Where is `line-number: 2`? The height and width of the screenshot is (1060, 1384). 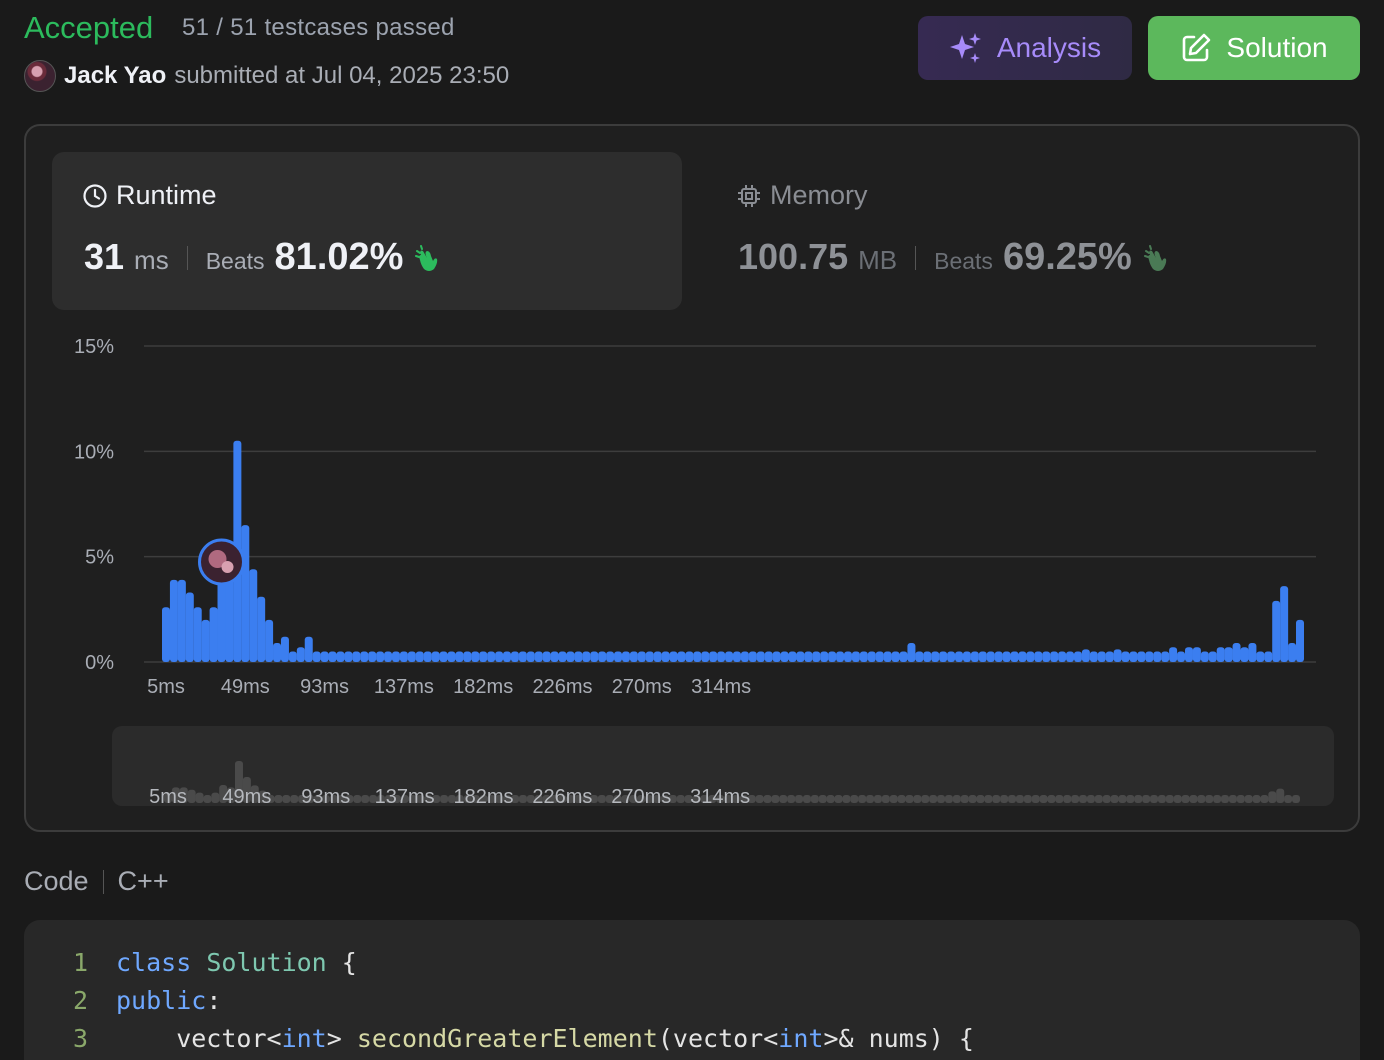
line-number: 2 is located at coordinates (80, 1000).